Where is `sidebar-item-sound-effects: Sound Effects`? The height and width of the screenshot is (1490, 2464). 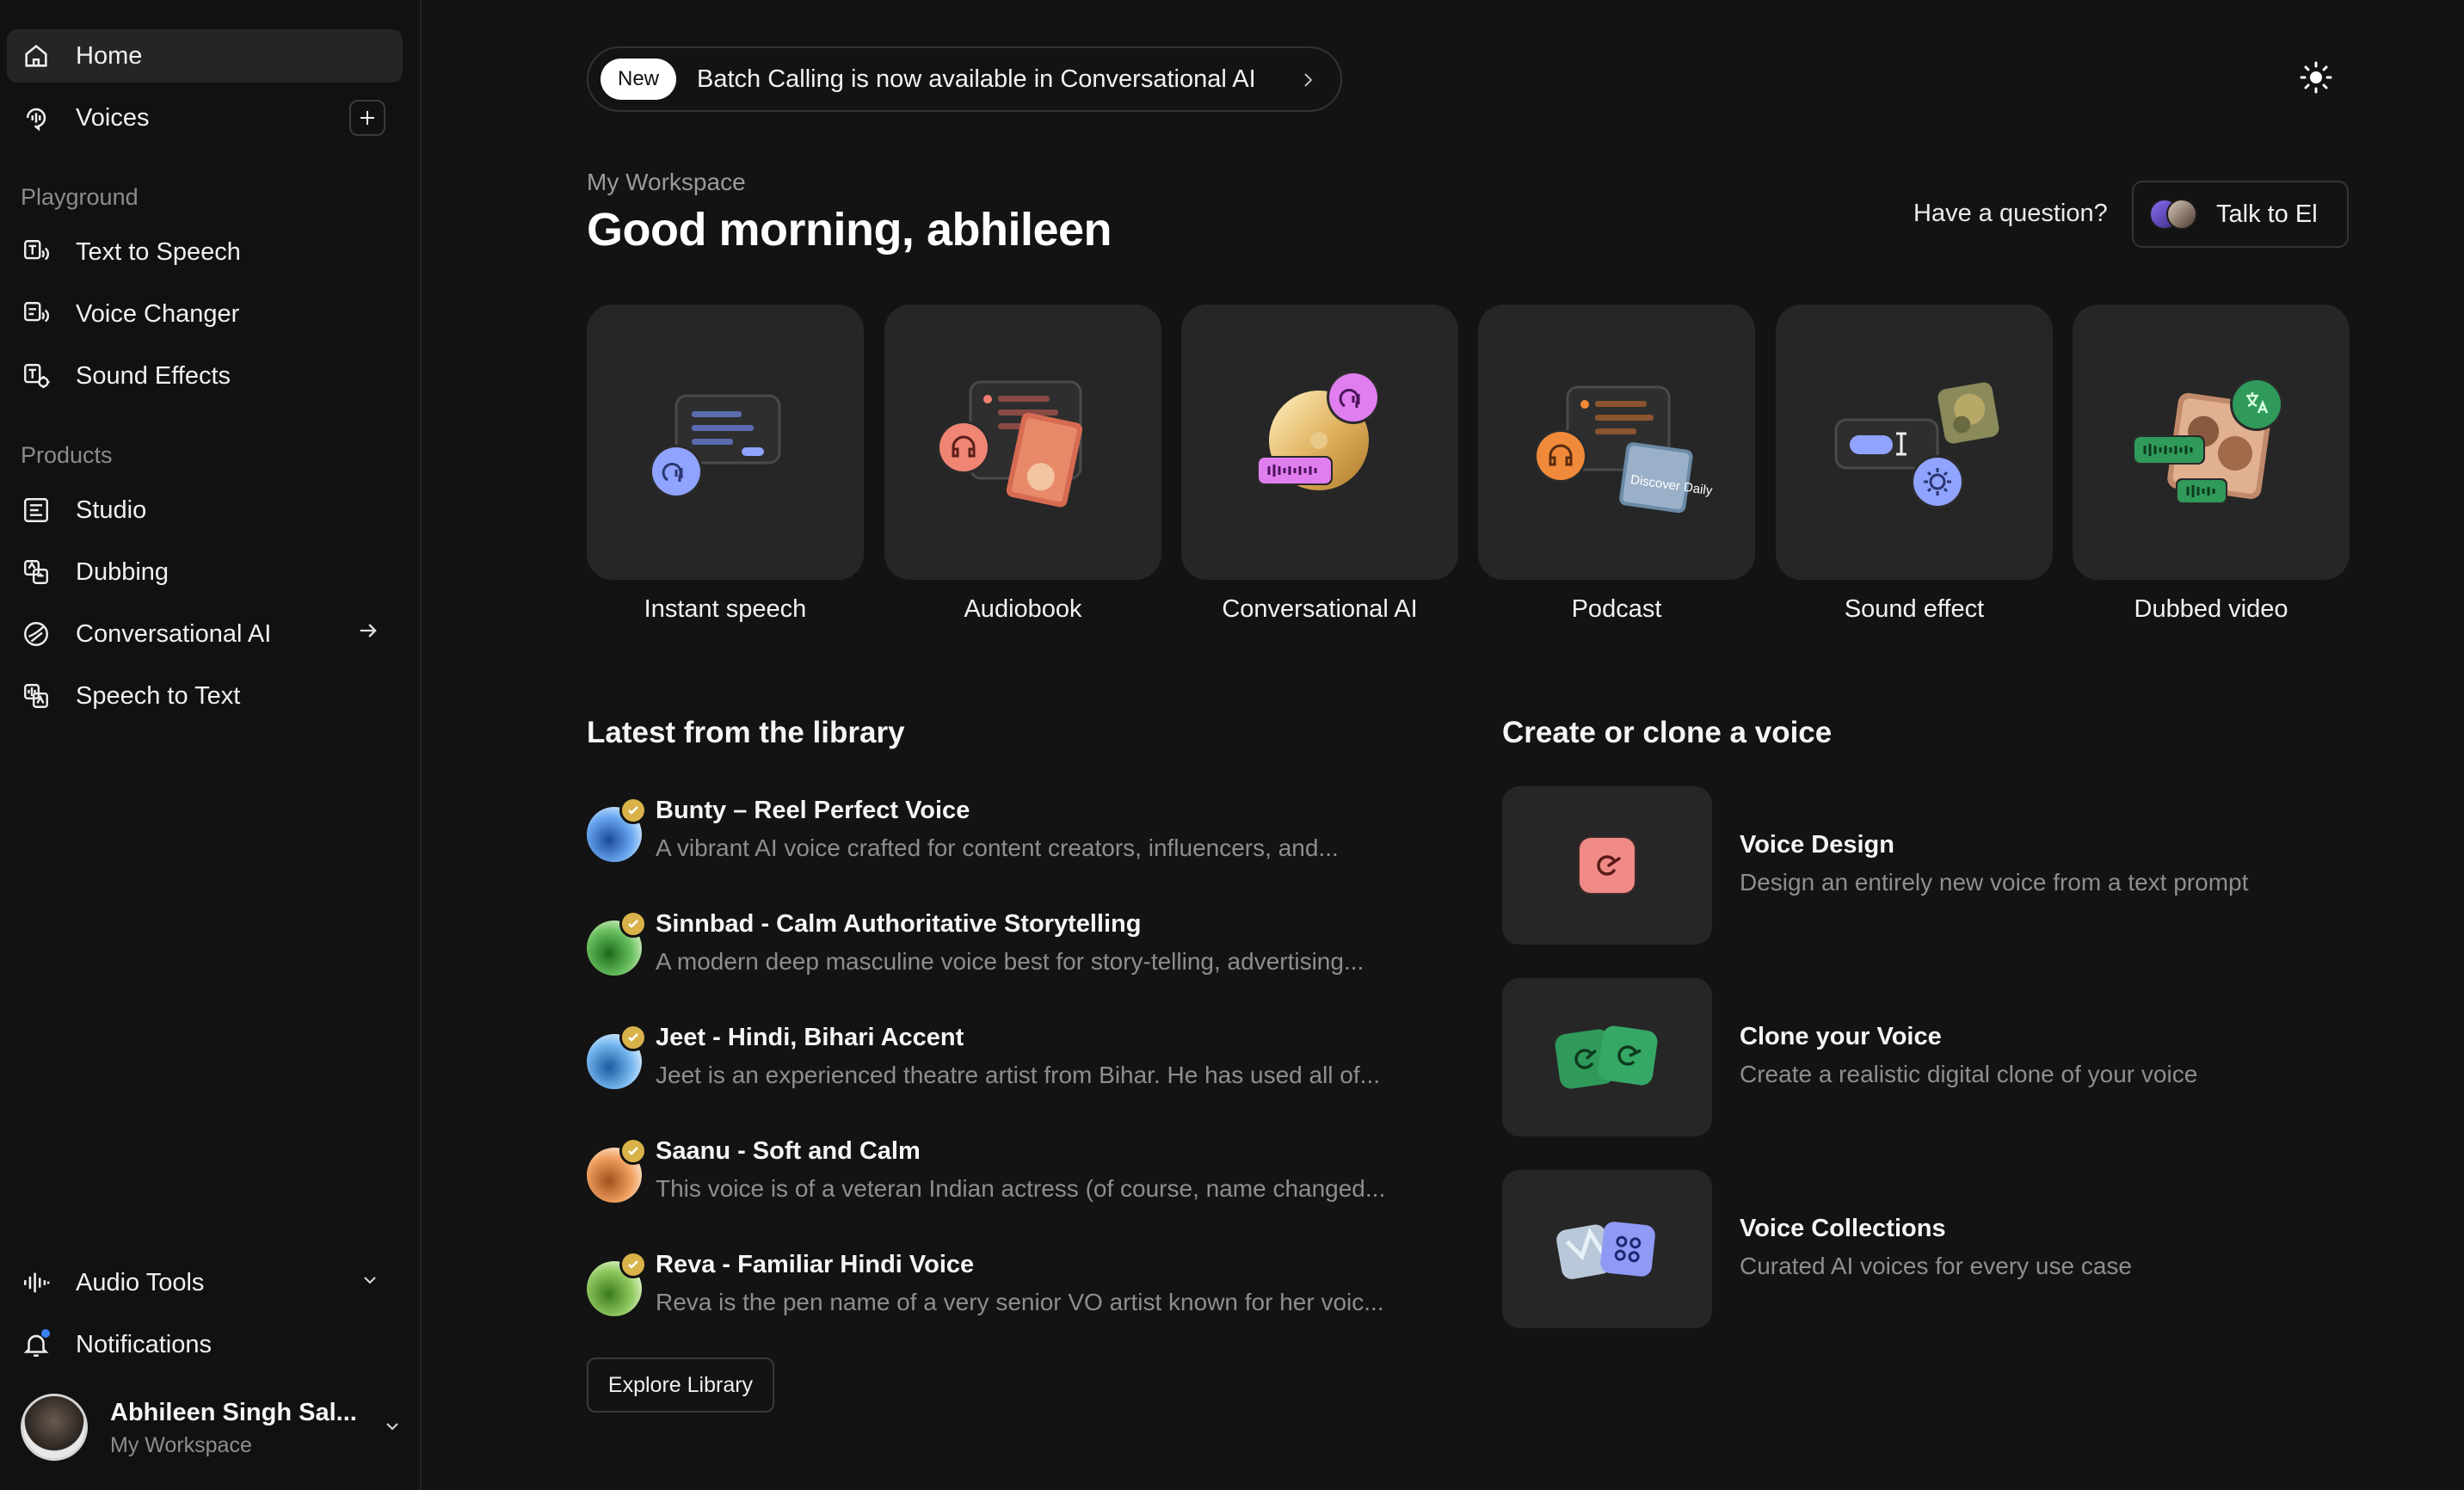
sidebar-item-sound-effects: Sound Effects is located at coordinates (205, 376).